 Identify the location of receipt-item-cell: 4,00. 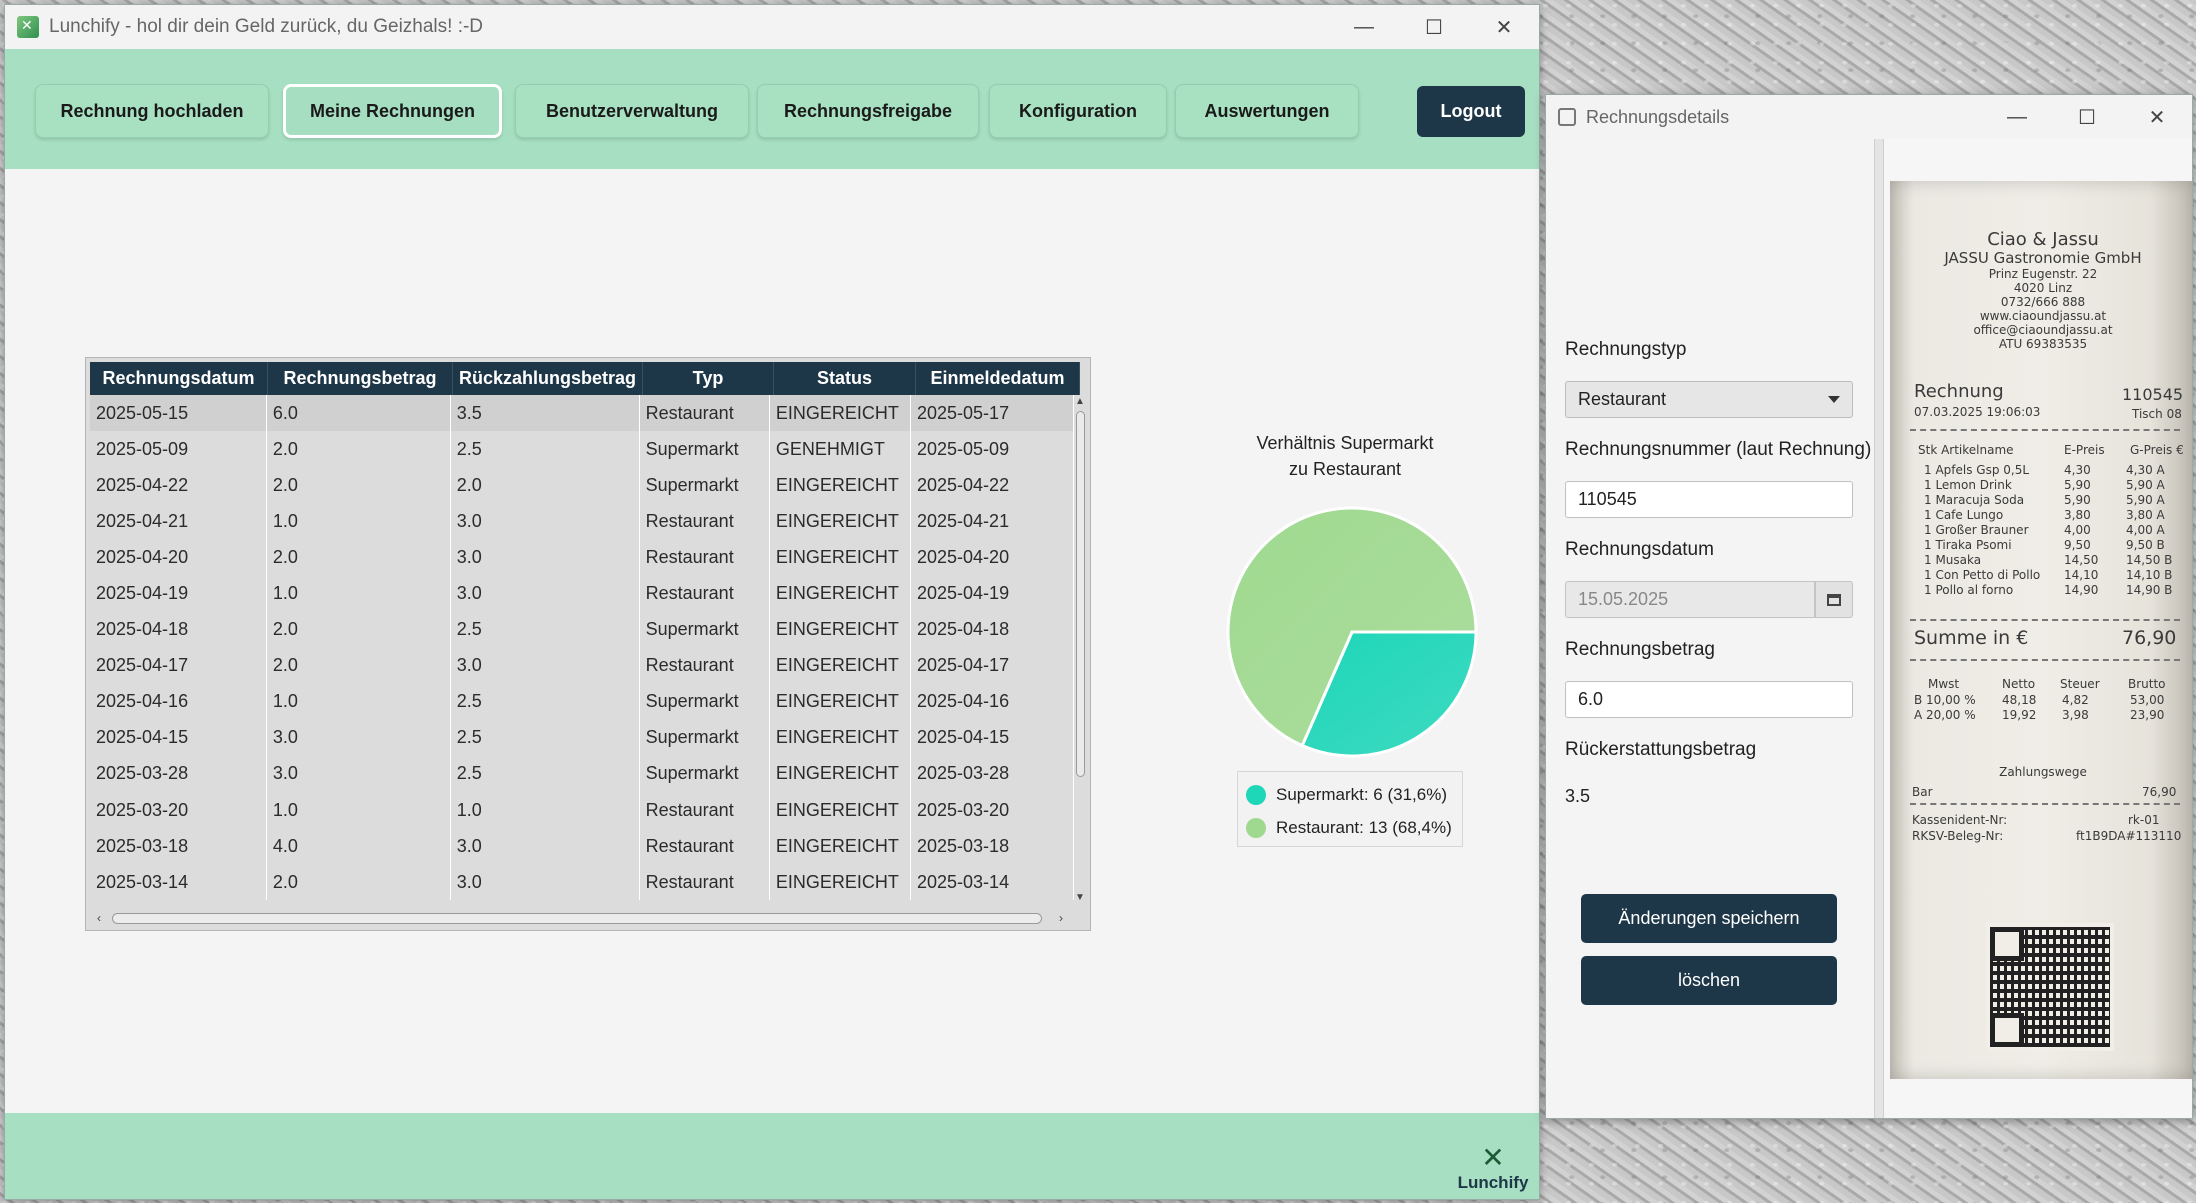
(2077, 530).